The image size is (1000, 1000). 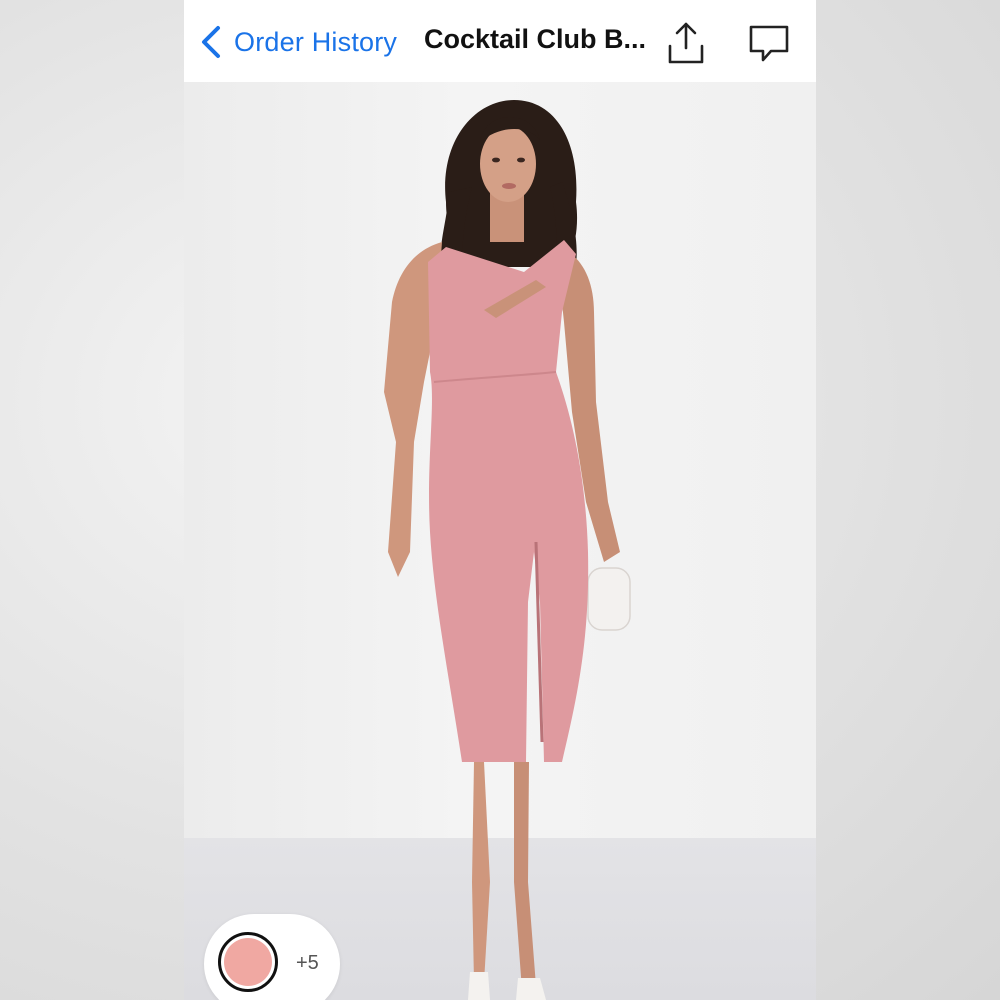 I want to click on more-colors-count: +5, so click(x=307, y=963).